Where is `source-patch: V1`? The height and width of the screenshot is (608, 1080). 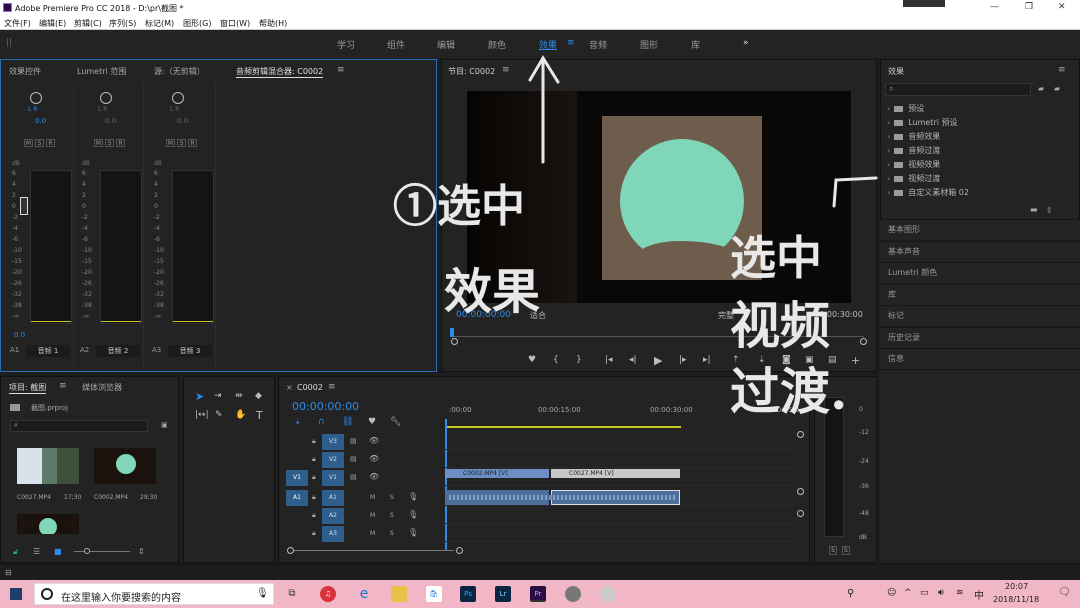 source-patch: V1 is located at coordinates (297, 478).